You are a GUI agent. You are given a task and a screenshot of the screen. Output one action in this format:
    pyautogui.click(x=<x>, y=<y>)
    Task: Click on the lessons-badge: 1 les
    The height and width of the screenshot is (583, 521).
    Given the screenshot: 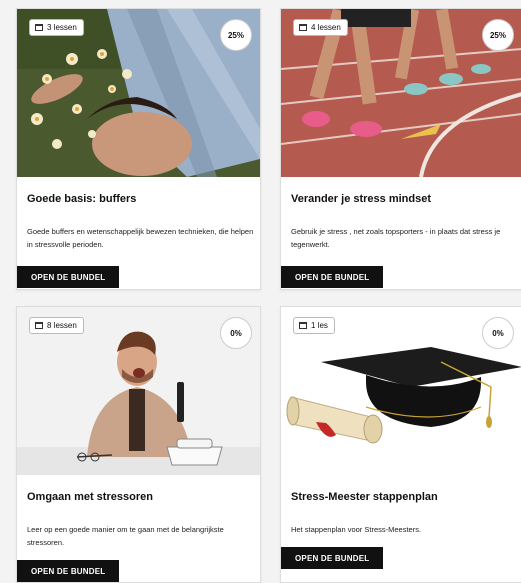 What is the action you would take?
    pyautogui.click(x=314, y=325)
    